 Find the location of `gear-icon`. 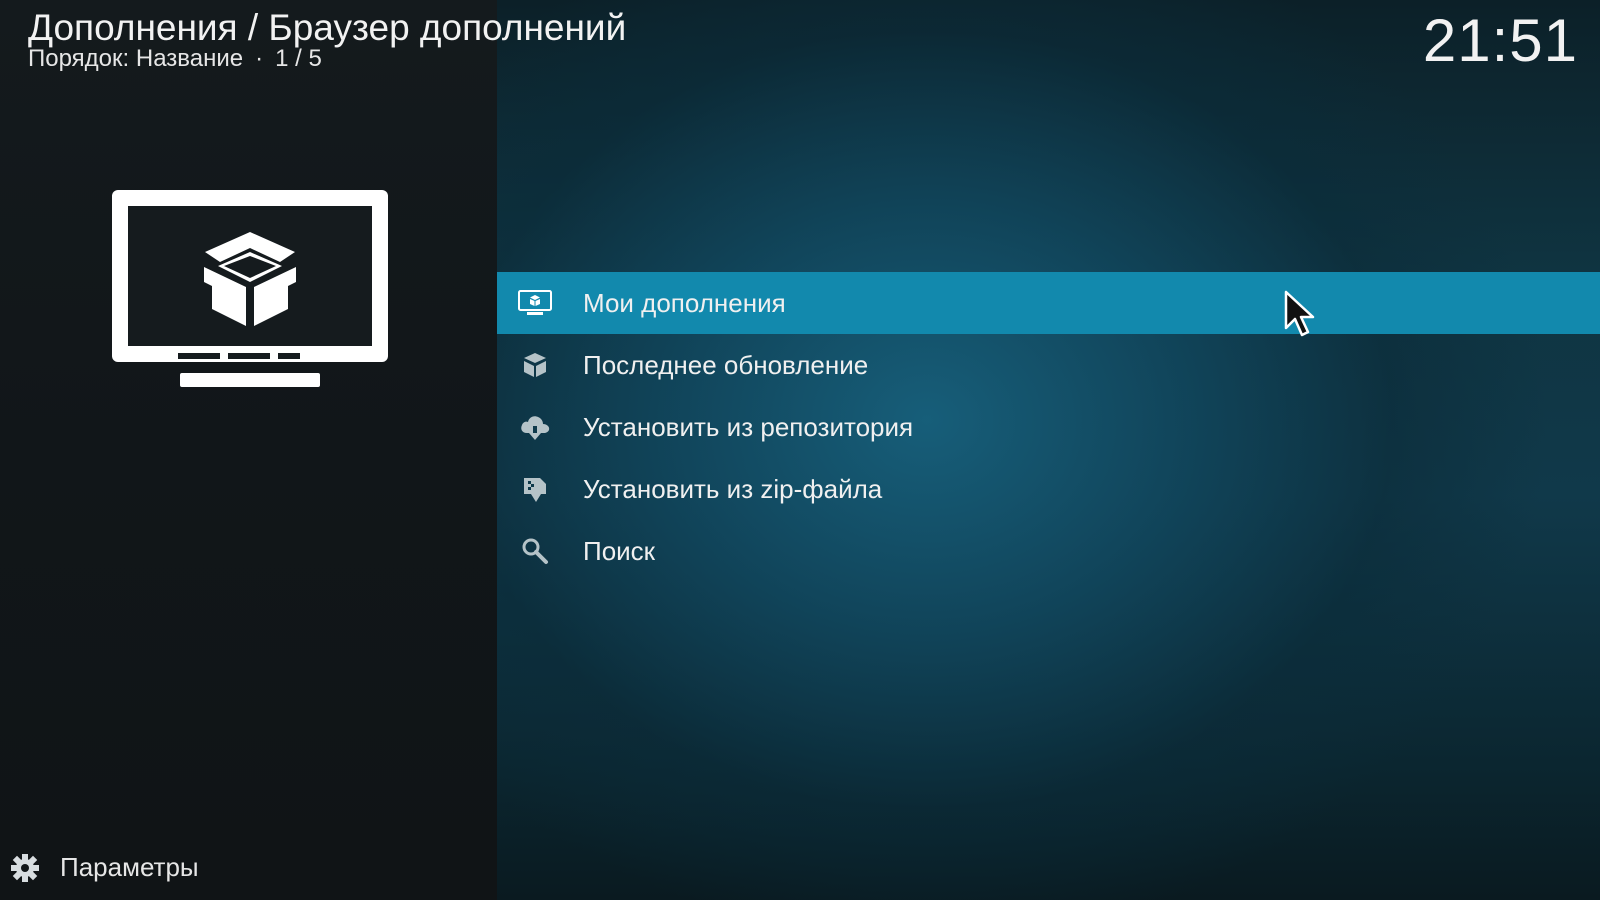

gear-icon is located at coordinates (25, 867).